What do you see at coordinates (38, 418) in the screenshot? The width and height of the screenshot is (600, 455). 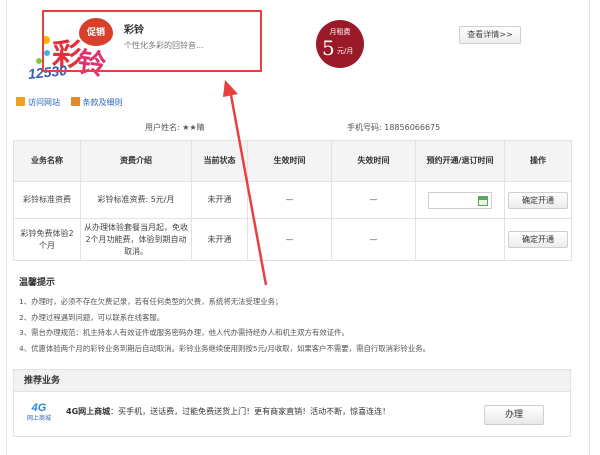 I see `mall-logo-sub: 网上商城` at bounding box center [38, 418].